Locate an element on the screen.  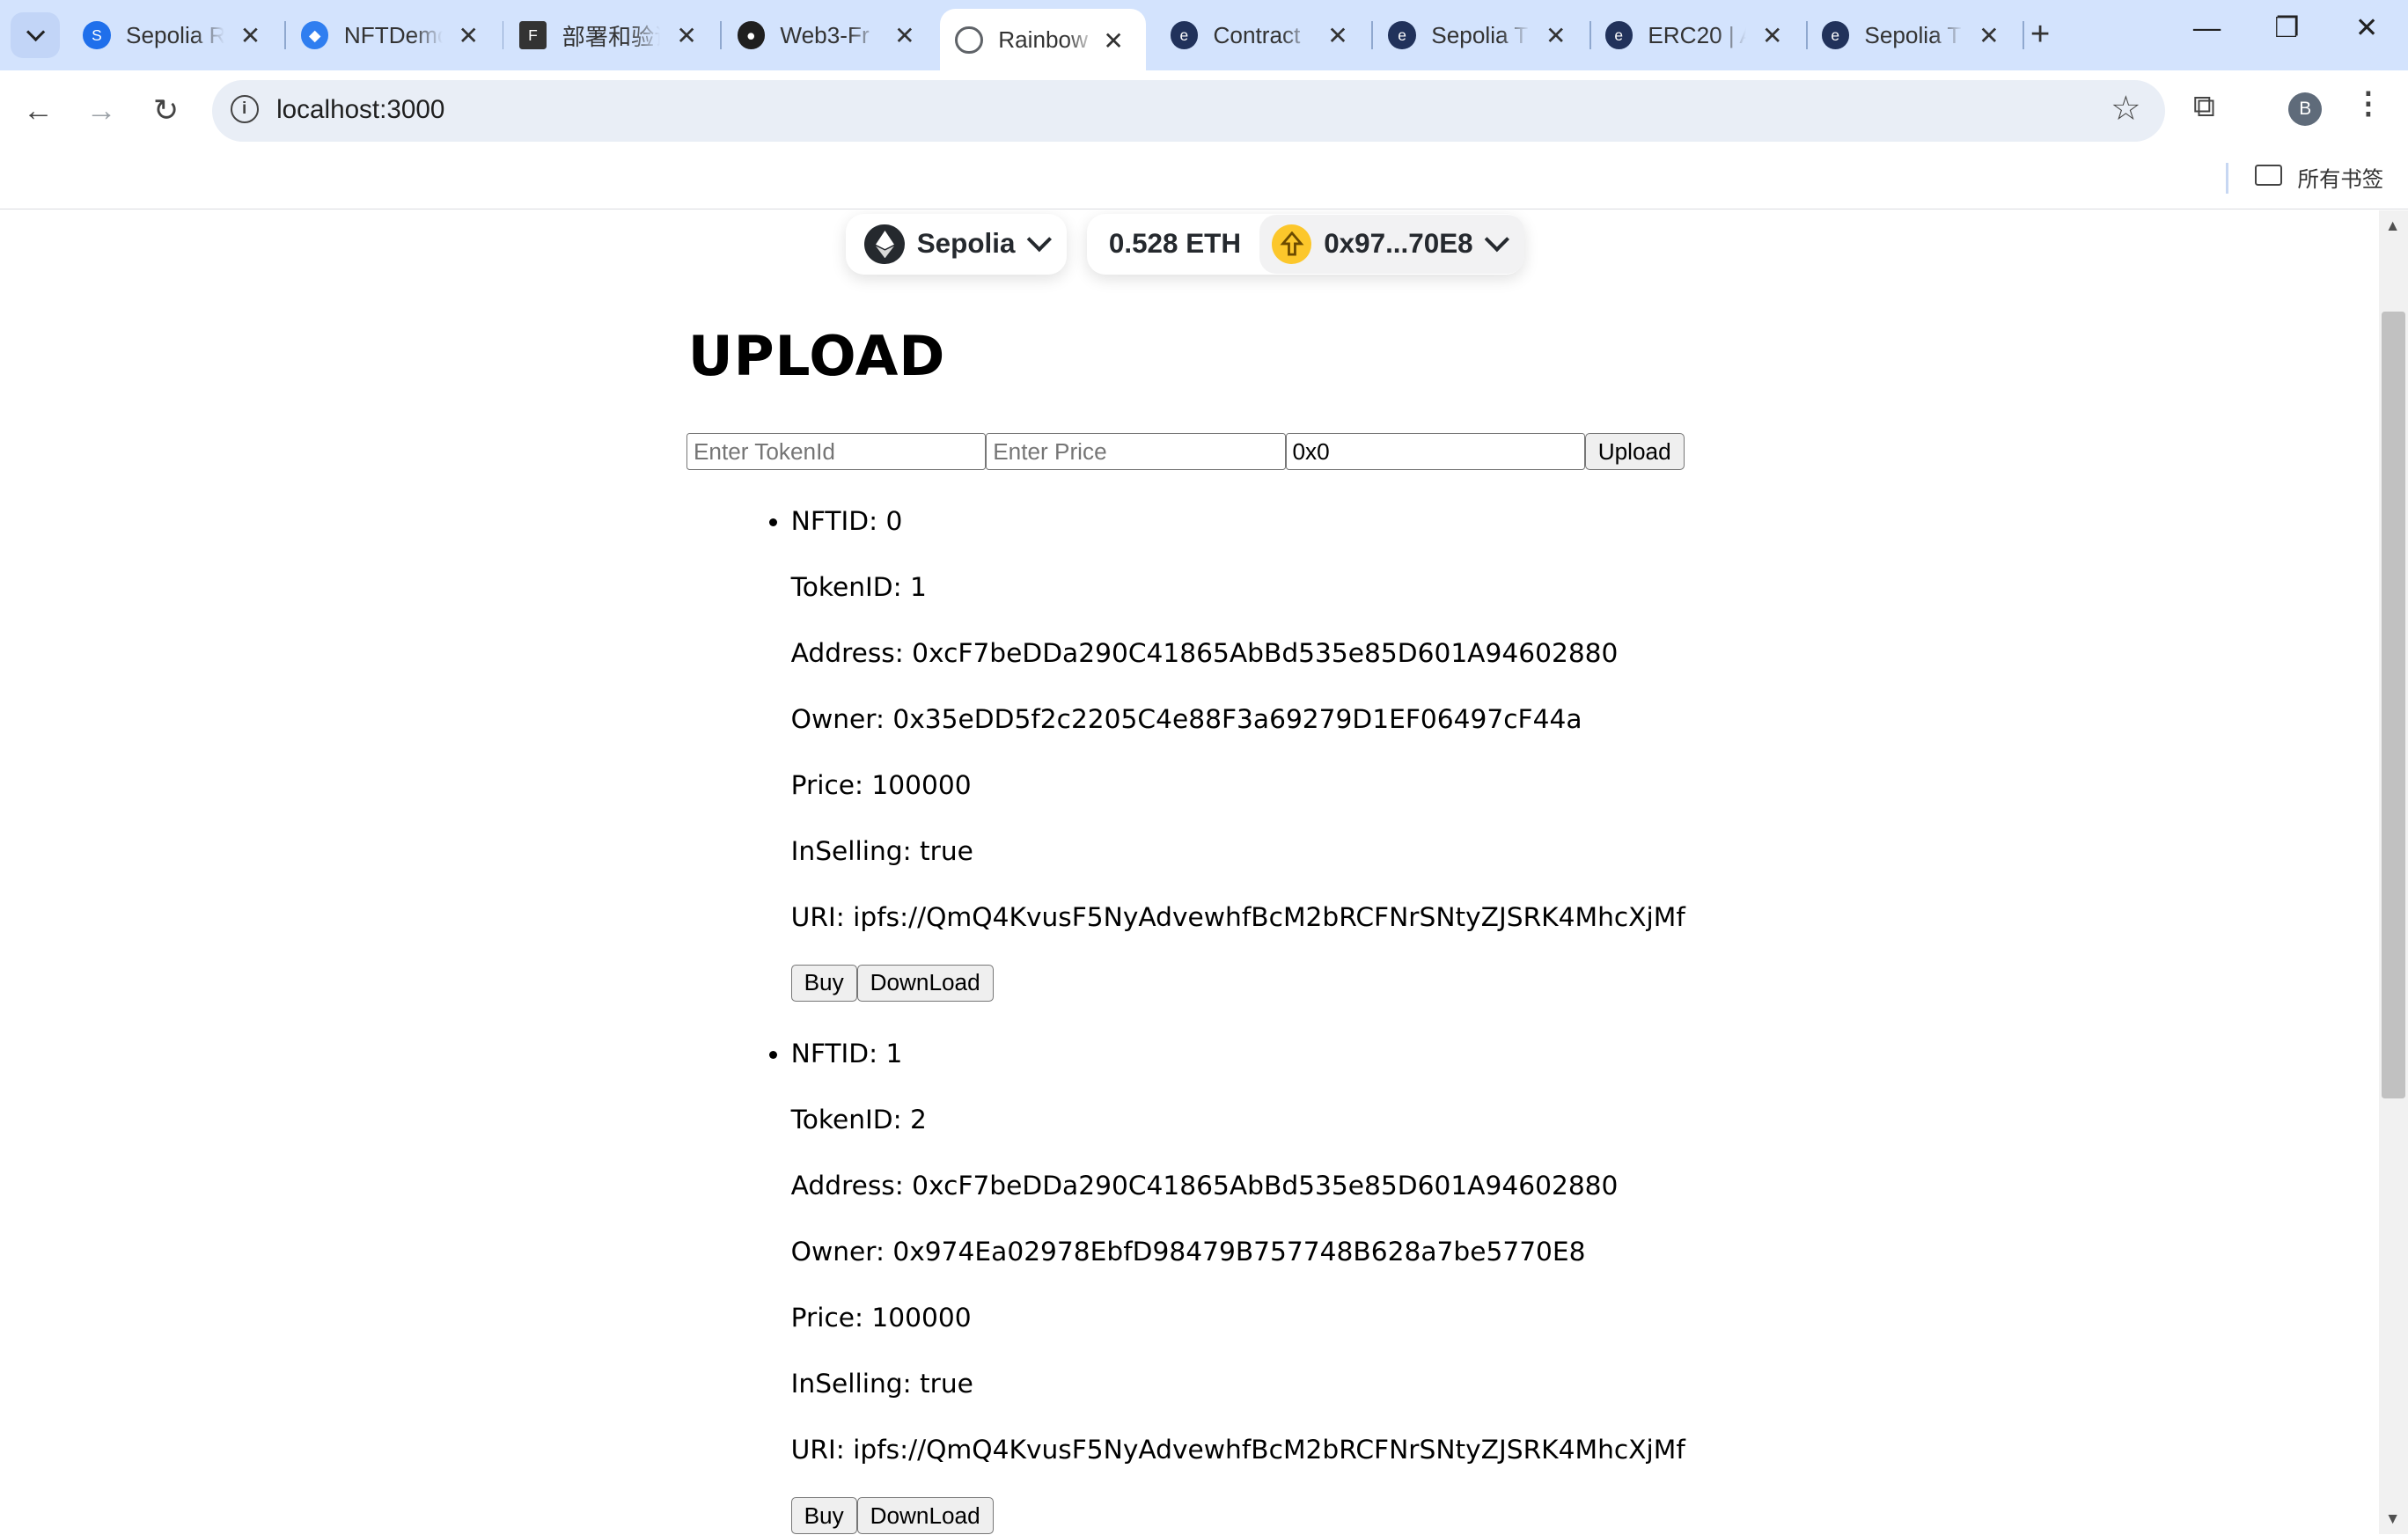
all-bookmarks-label: 所有书签 is located at coordinates (2341, 178).